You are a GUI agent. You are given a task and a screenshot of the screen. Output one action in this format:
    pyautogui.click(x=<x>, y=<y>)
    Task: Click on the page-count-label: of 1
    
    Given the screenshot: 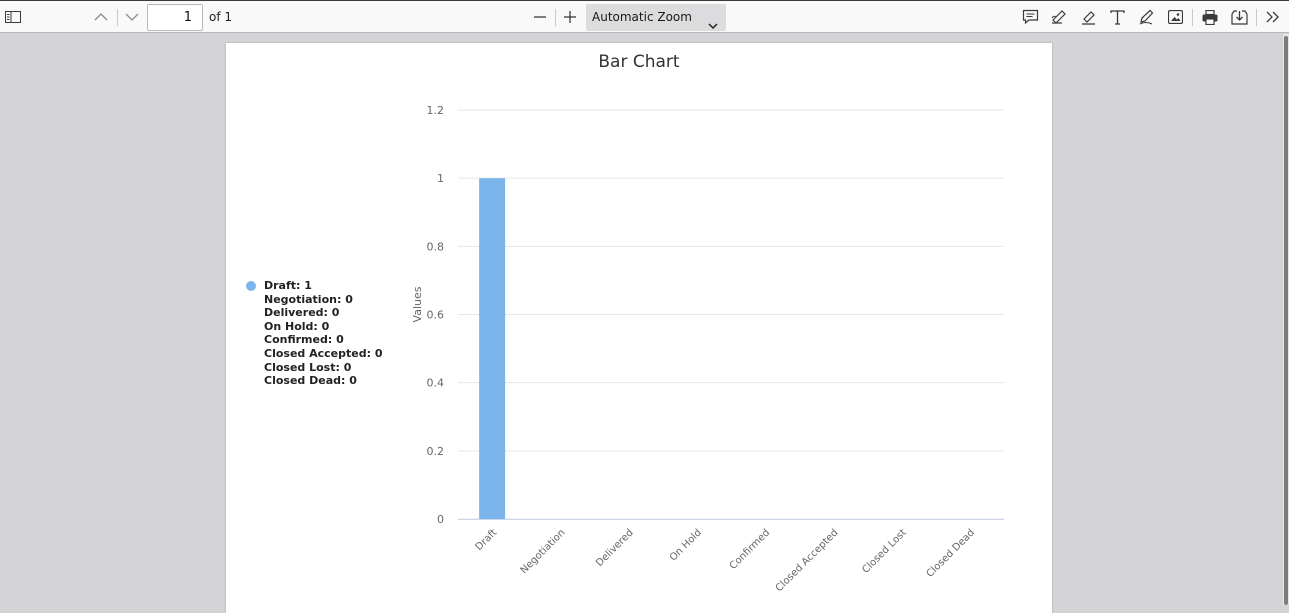 What is the action you would take?
    pyautogui.click(x=221, y=17)
    